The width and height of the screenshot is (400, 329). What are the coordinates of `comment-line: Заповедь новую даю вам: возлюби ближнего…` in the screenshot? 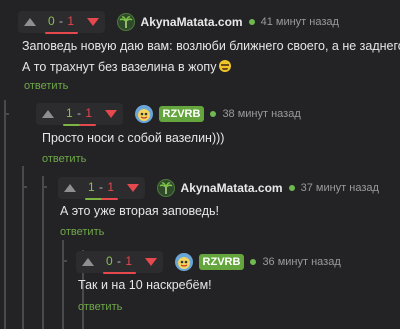 It's located at (211, 46).